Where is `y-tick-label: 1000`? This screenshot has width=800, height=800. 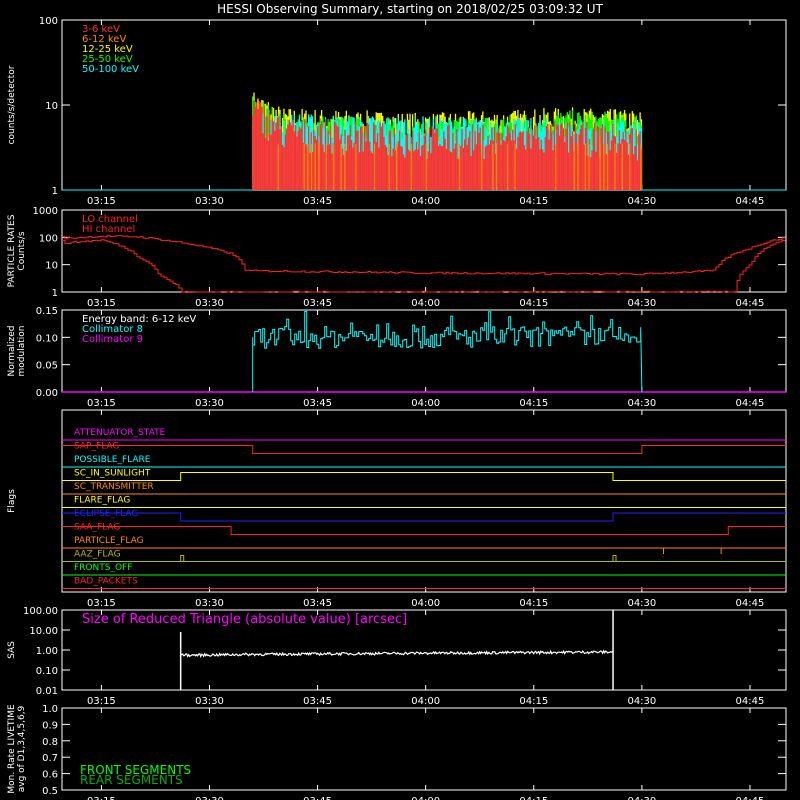
y-tick-label: 1000 is located at coordinates (45, 211).